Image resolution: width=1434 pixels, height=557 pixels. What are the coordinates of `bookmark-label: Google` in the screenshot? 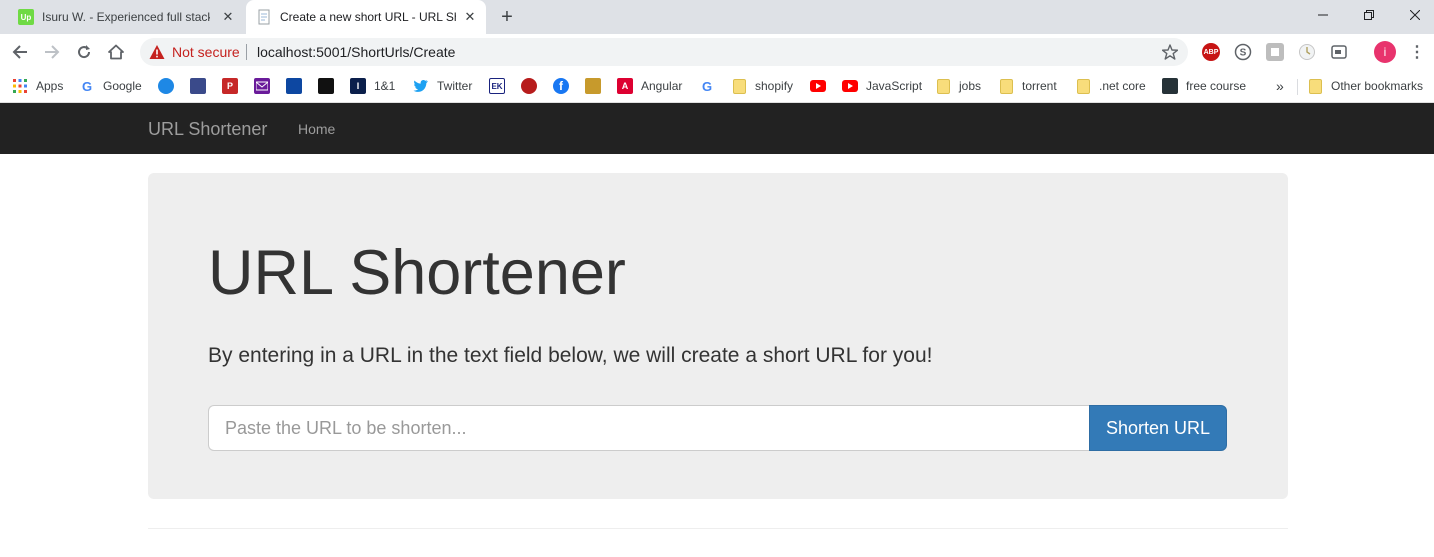 It's located at (122, 86).